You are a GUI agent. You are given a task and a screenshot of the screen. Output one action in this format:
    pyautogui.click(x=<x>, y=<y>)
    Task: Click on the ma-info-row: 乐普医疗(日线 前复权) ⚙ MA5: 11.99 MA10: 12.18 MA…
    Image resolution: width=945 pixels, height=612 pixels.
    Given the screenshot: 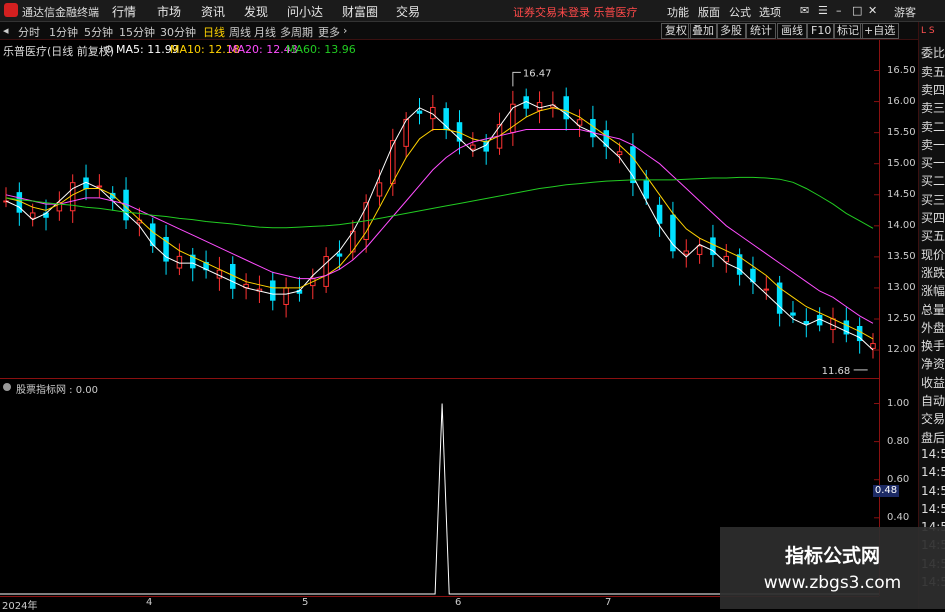 What is the action you would take?
    pyautogui.click(x=190, y=49)
    